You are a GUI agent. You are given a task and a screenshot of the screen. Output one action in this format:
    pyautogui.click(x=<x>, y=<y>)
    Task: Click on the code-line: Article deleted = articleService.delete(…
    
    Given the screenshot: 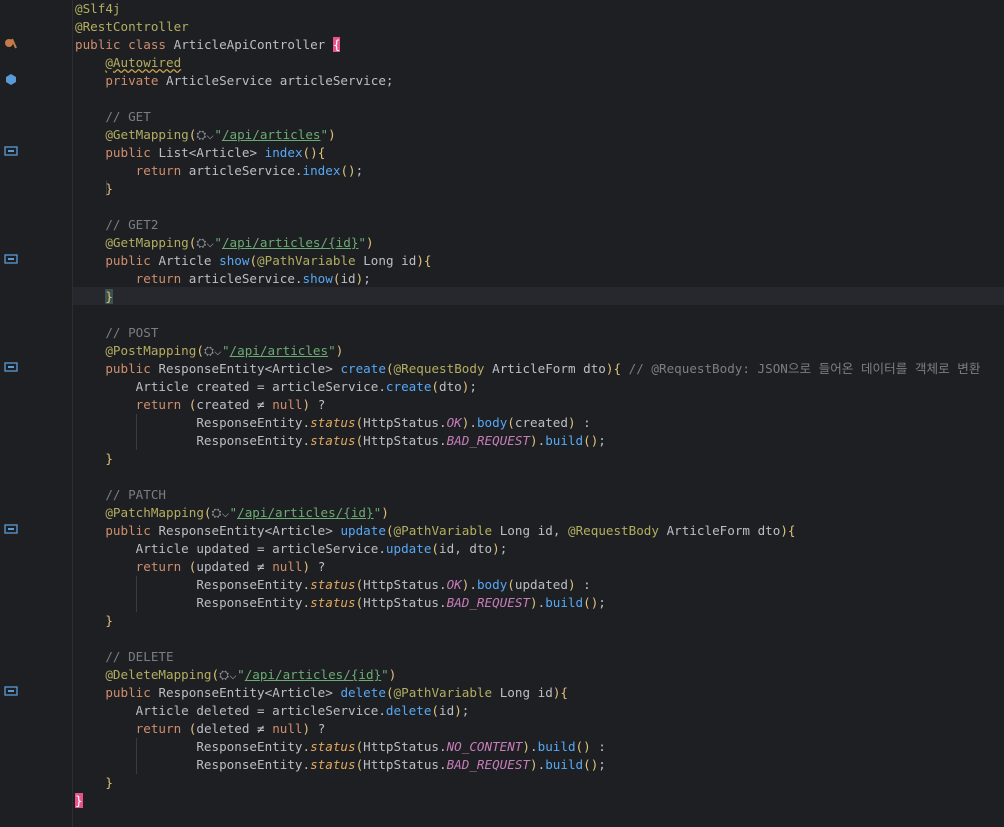 What is the action you would take?
    pyautogui.click(x=272, y=711)
    